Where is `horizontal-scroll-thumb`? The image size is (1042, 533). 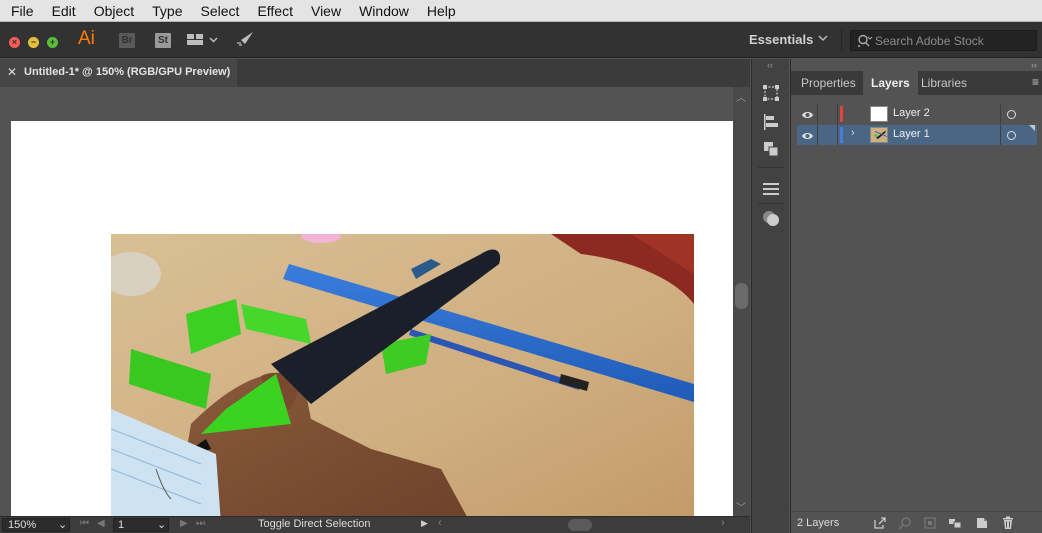
horizontal-scroll-thumb is located at coordinates (580, 525).